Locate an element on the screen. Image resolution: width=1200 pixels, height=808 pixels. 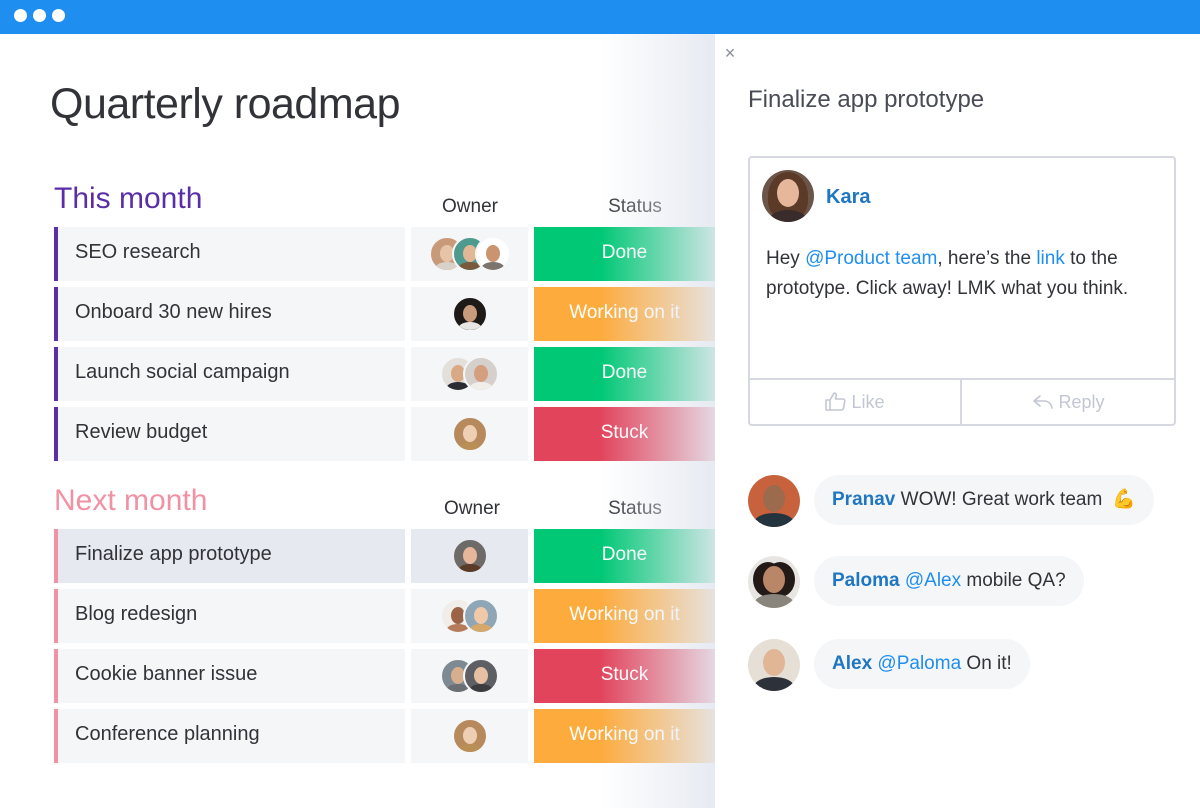
task-cell: Conference planning is located at coordinates (229, 736).